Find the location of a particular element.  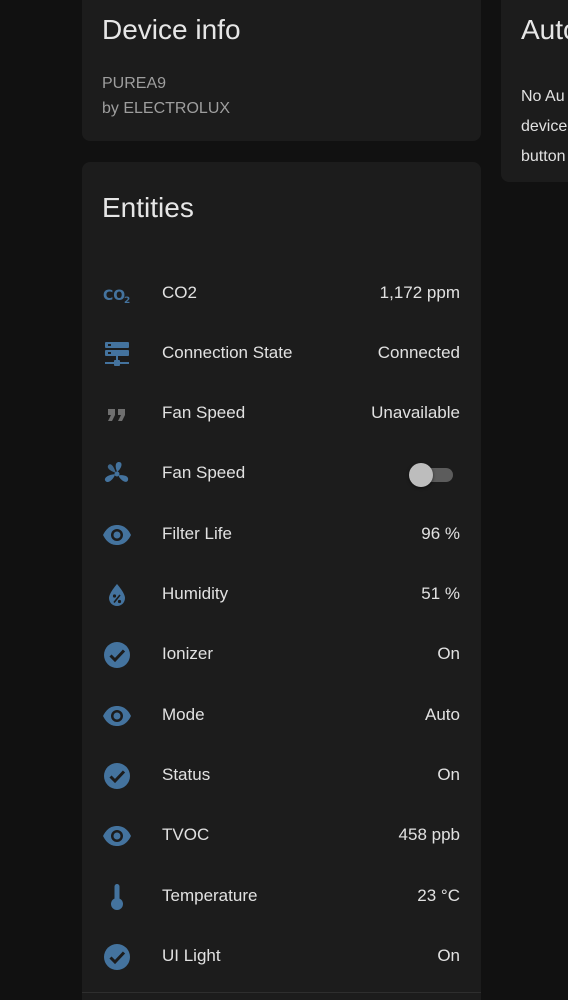

entity-state: Auto is located at coordinates (442, 714).